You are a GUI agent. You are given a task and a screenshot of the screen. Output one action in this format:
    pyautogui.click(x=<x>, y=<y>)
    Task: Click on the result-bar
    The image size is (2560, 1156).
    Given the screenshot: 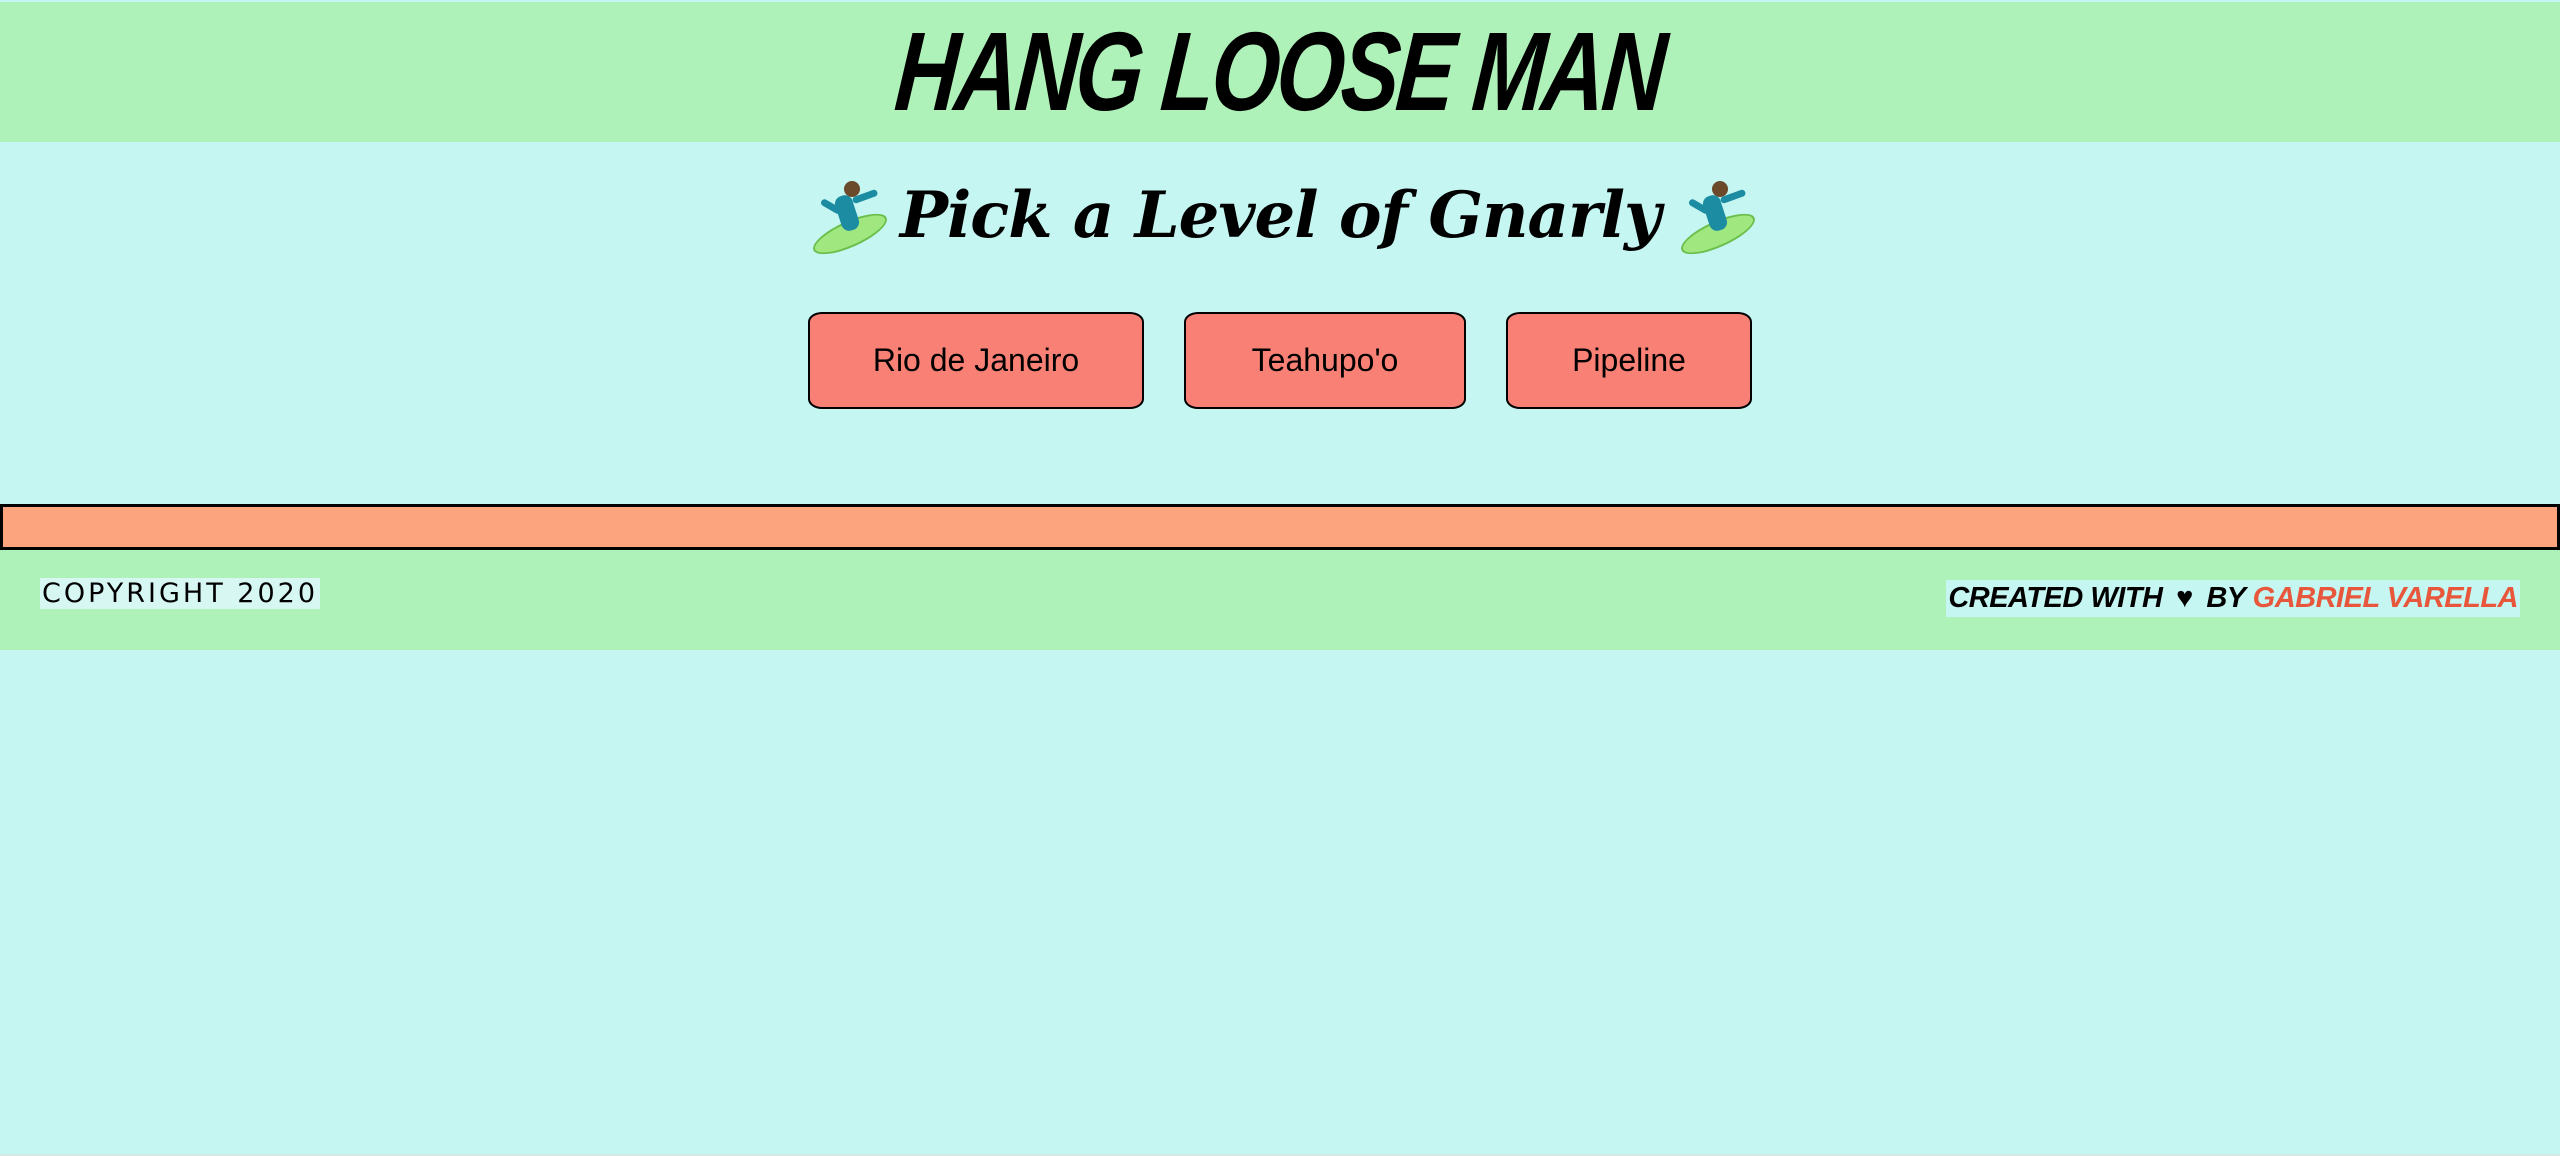 What is the action you would take?
    pyautogui.click(x=1280, y=527)
    